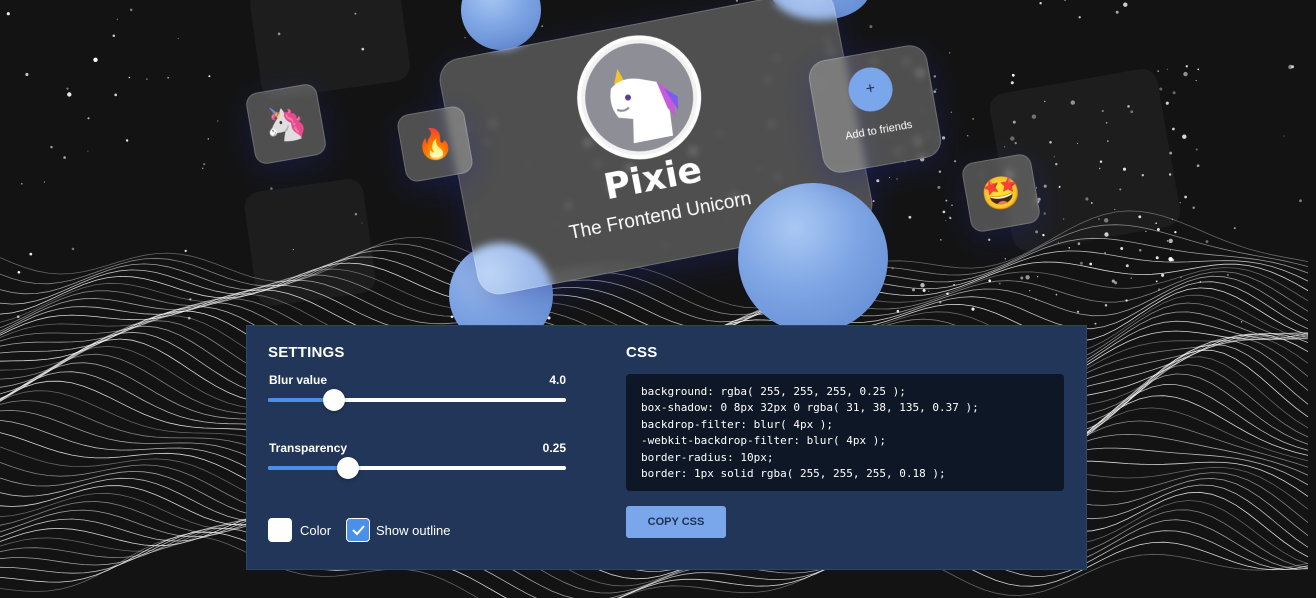 The image size is (1316, 598). I want to click on avatar, so click(639, 97).